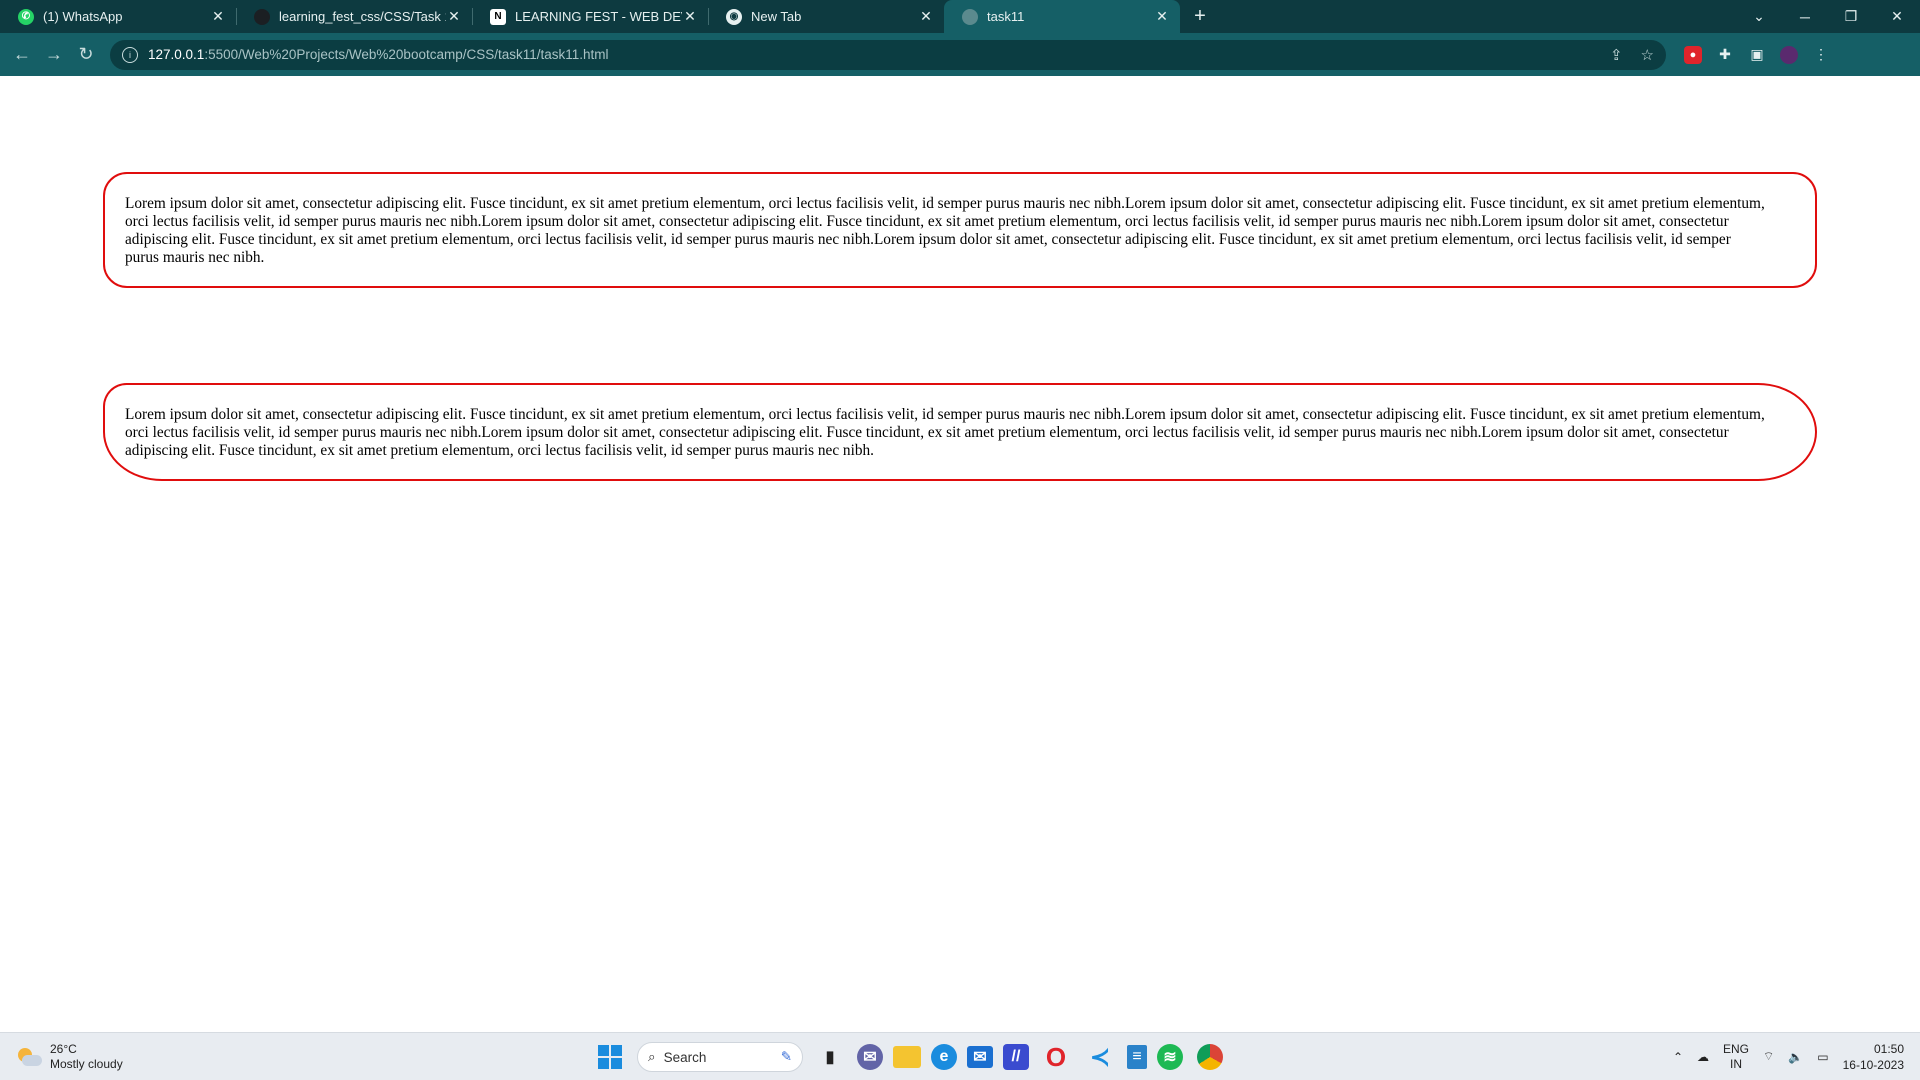 The height and width of the screenshot is (1080, 1920). Describe the element at coordinates (29, 1057) in the screenshot. I see `weather-icon` at that location.